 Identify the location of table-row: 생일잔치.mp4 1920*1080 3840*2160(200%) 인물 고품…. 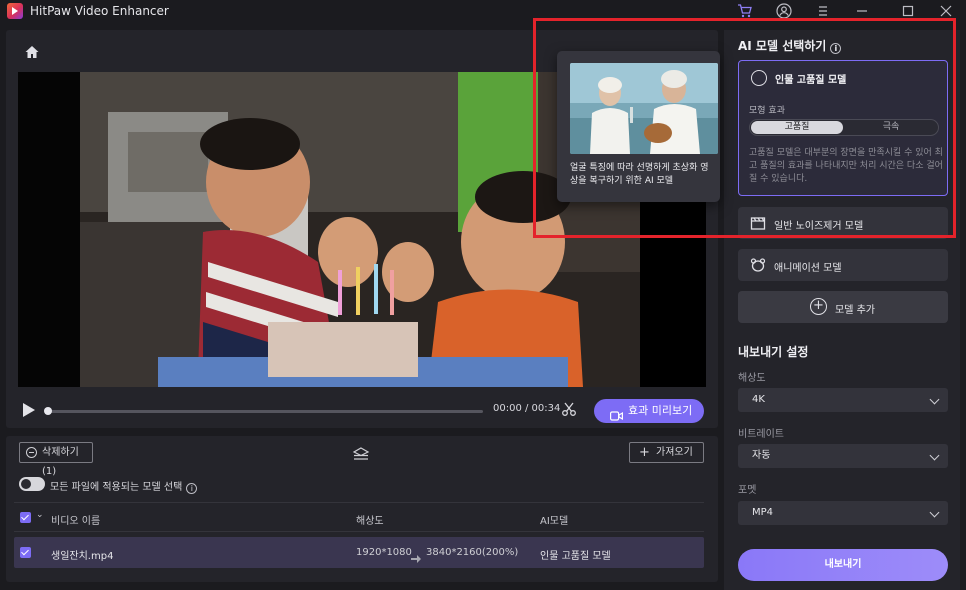
(359, 552).